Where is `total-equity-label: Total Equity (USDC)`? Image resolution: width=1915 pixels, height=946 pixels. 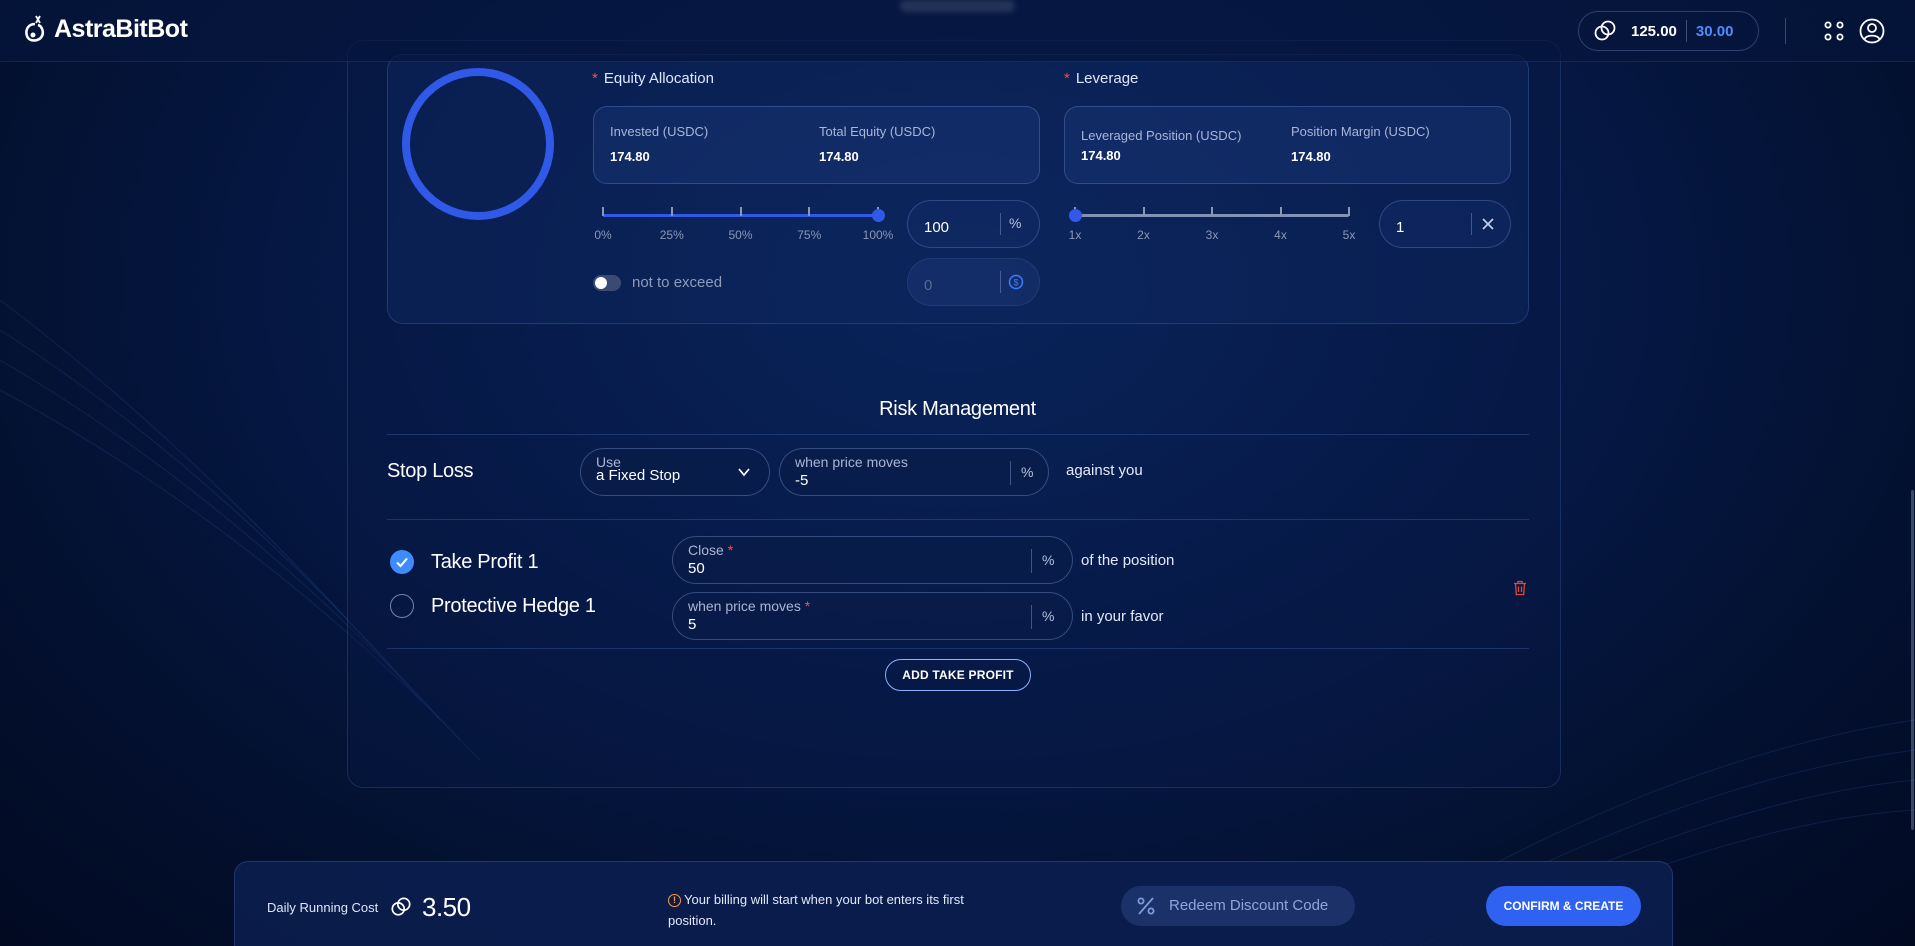 total-equity-label: Total Equity (USDC) is located at coordinates (877, 131).